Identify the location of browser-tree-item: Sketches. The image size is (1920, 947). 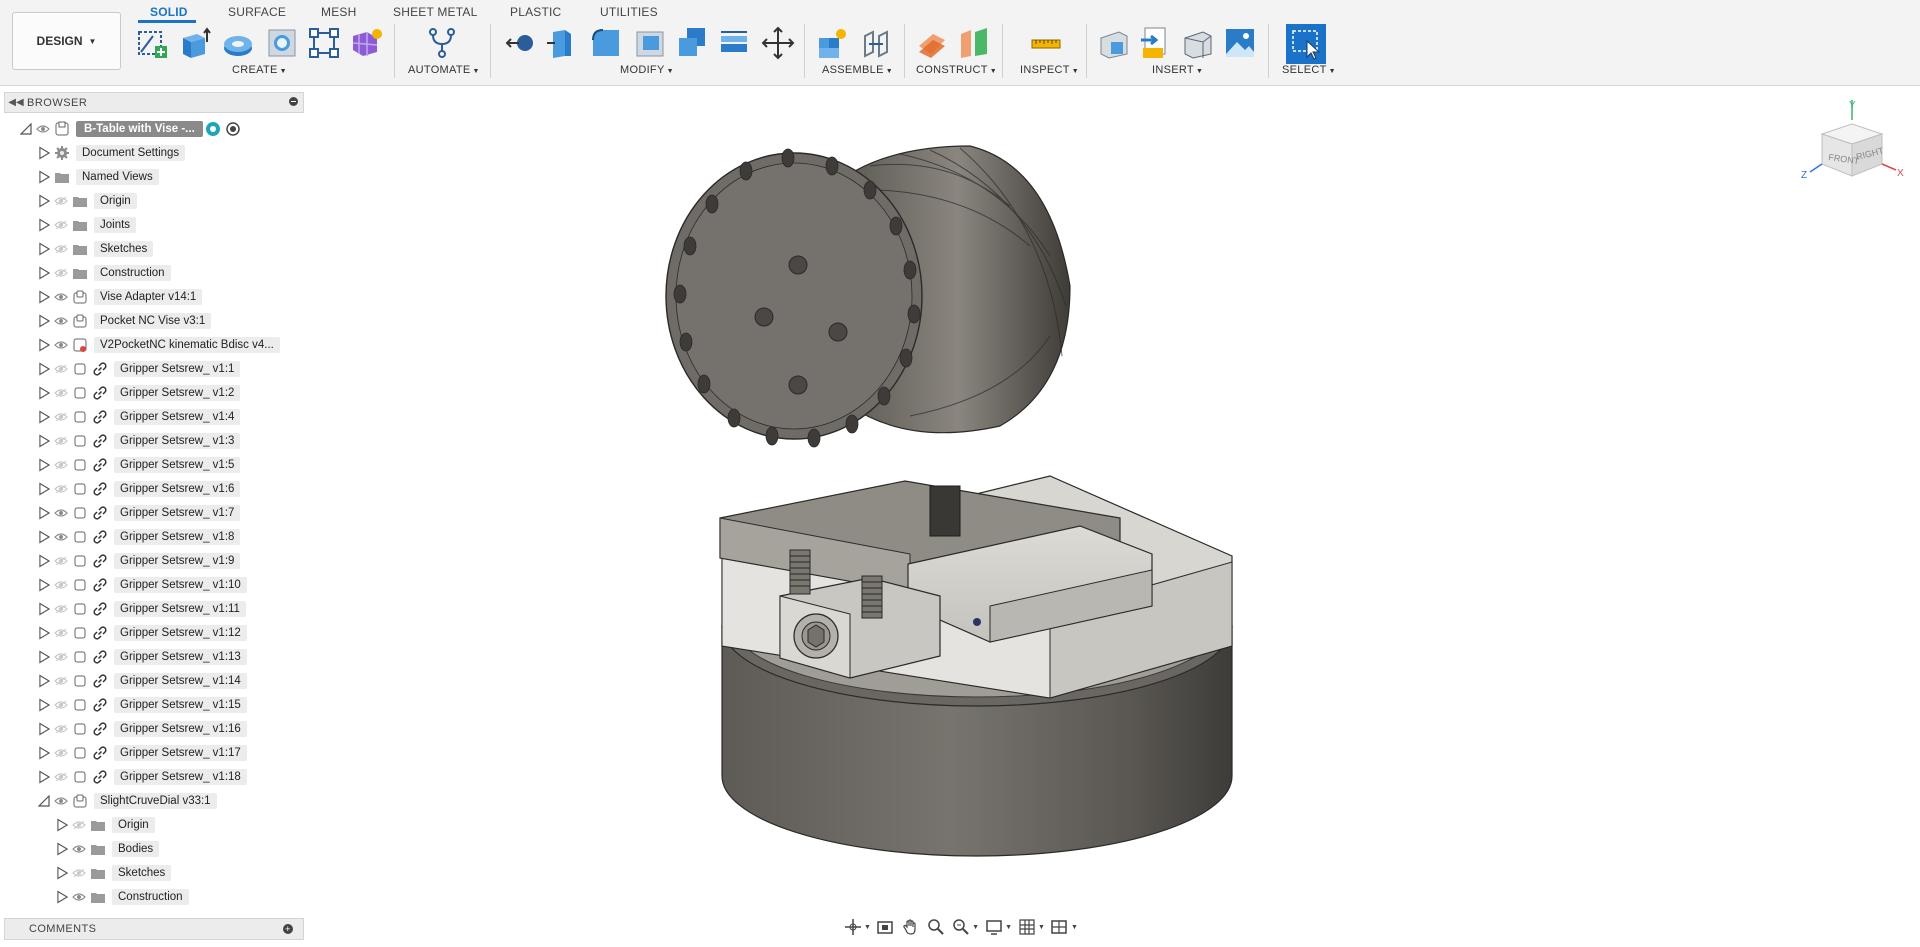
(113, 873).